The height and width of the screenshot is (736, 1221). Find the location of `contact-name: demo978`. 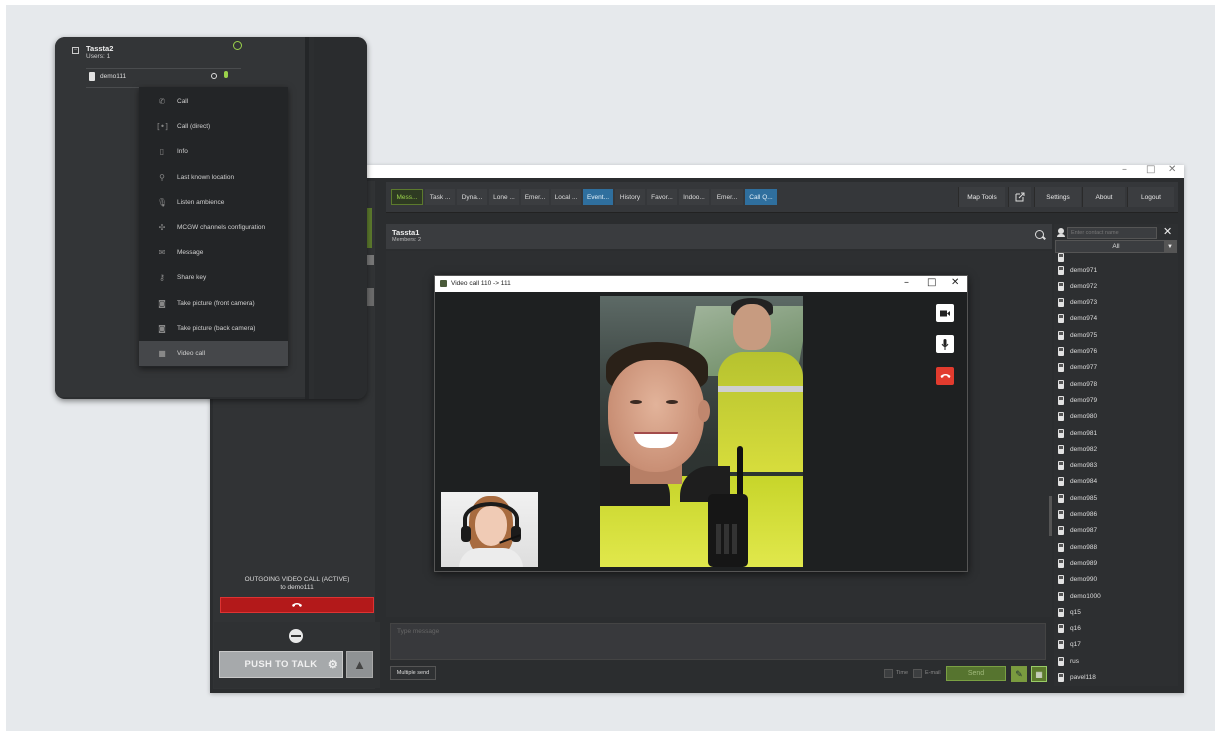

contact-name: demo978 is located at coordinates (1084, 384).